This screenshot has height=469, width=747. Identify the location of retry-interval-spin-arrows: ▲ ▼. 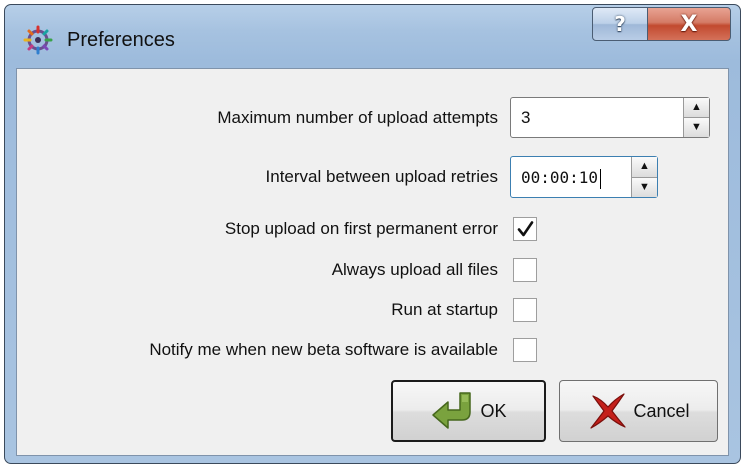
(644, 177).